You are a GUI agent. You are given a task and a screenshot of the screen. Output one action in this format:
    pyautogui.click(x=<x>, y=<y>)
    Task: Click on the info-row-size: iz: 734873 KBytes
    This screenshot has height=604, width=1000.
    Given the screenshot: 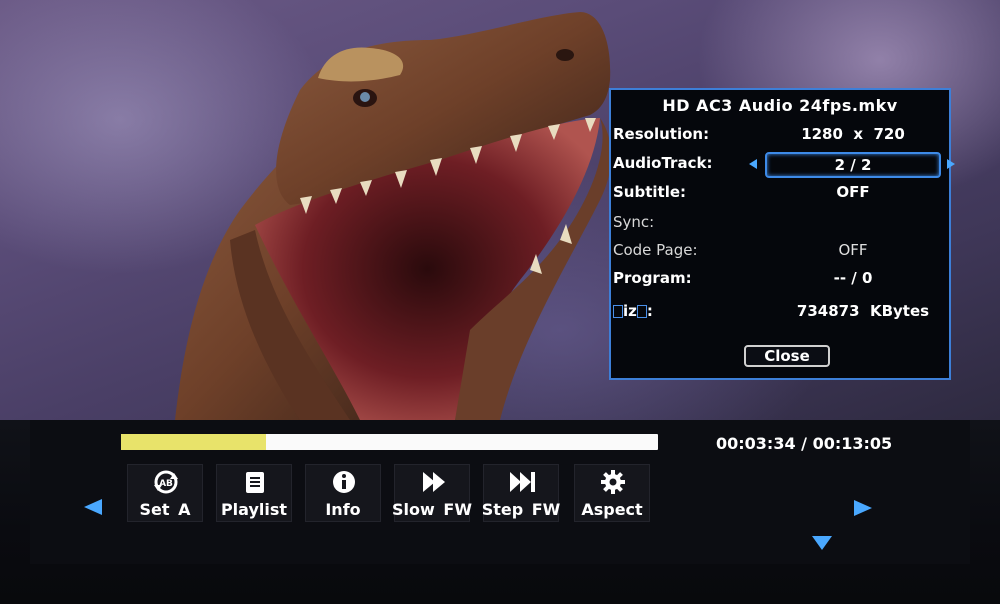 What is the action you would take?
    pyautogui.click(x=781, y=314)
    